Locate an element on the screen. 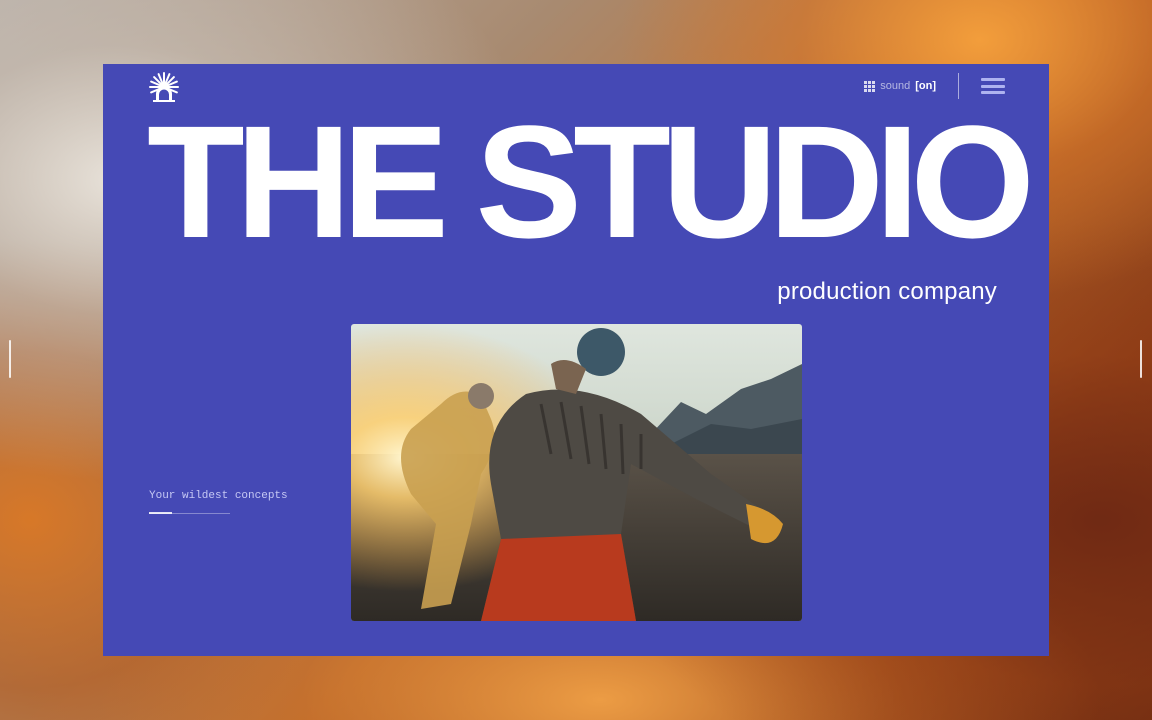 The width and height of the screenshot is (1152, 720). right-slide-indicator is located at coordinates (1141, 359).